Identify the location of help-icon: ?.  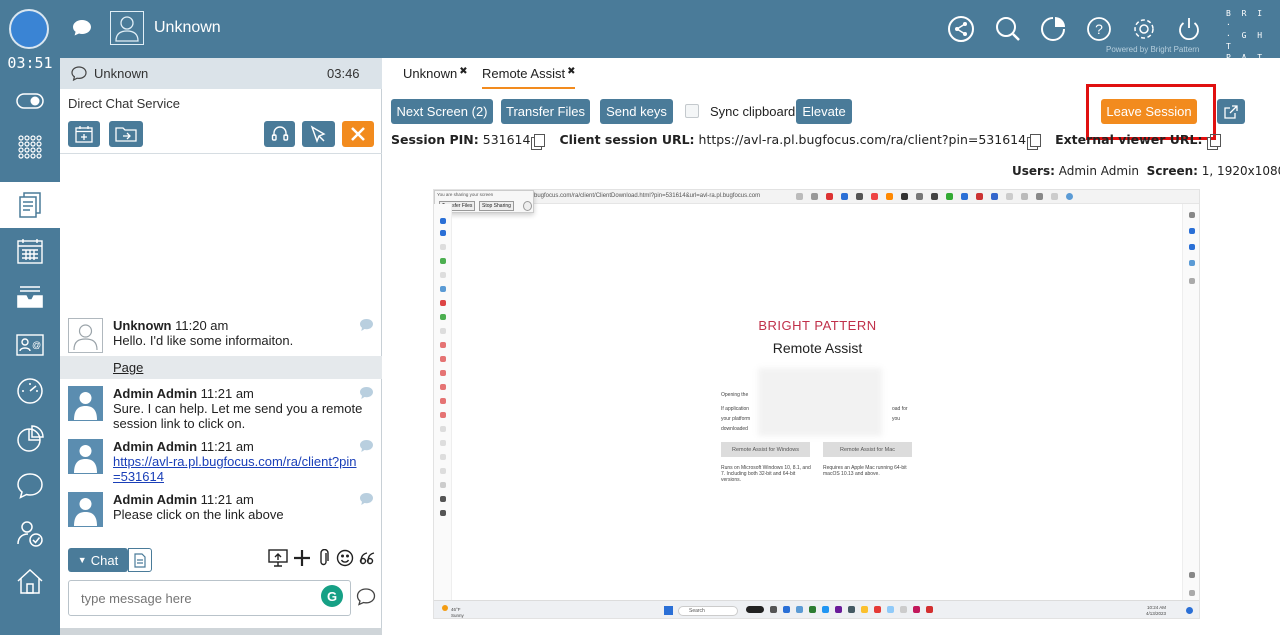
(1099, 29).